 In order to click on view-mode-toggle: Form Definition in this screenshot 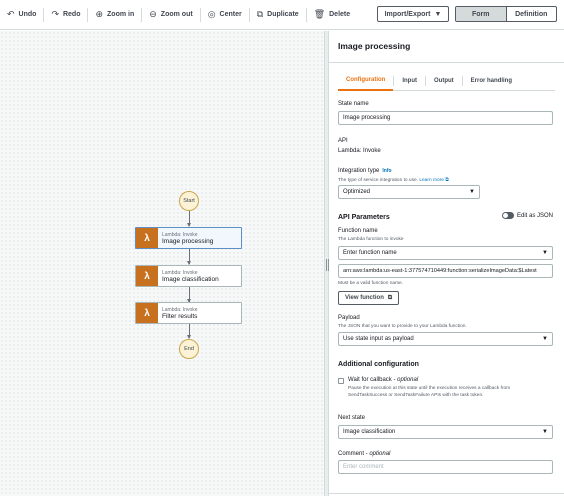, I will do `click(506, 14)`.